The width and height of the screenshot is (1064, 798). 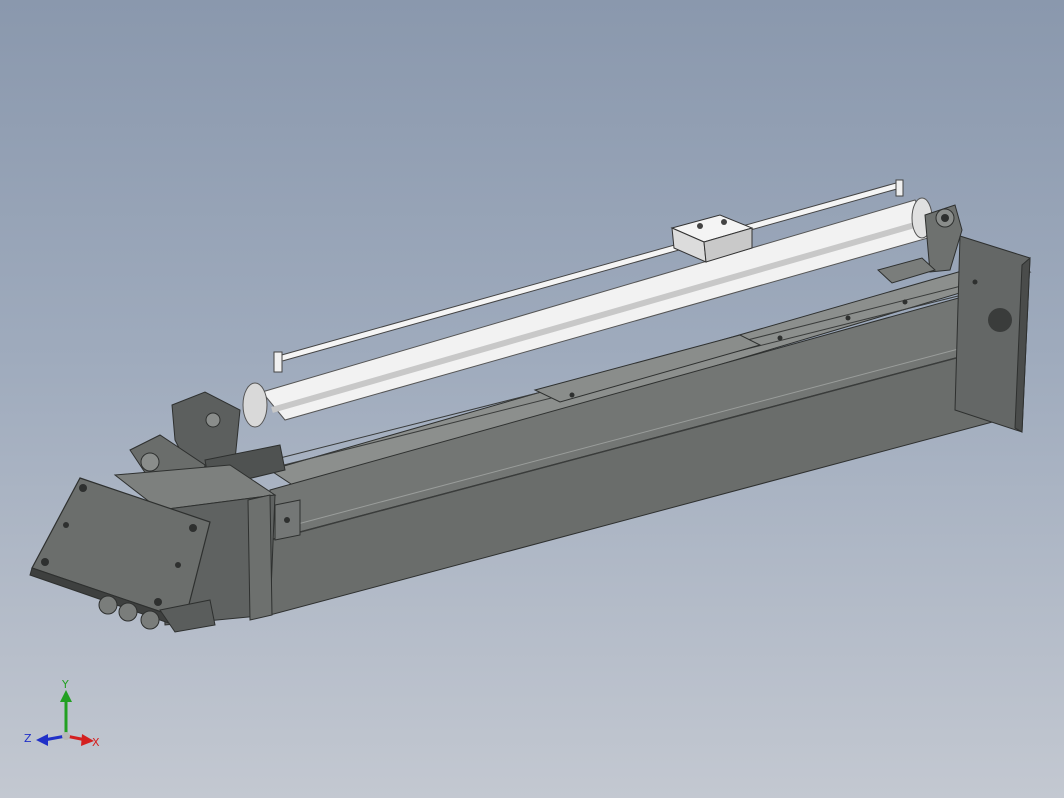 What do you see at coordinates (42, 740) in the screenshot?
I see `z-arrow-icon` at bounding box center [42, 740].